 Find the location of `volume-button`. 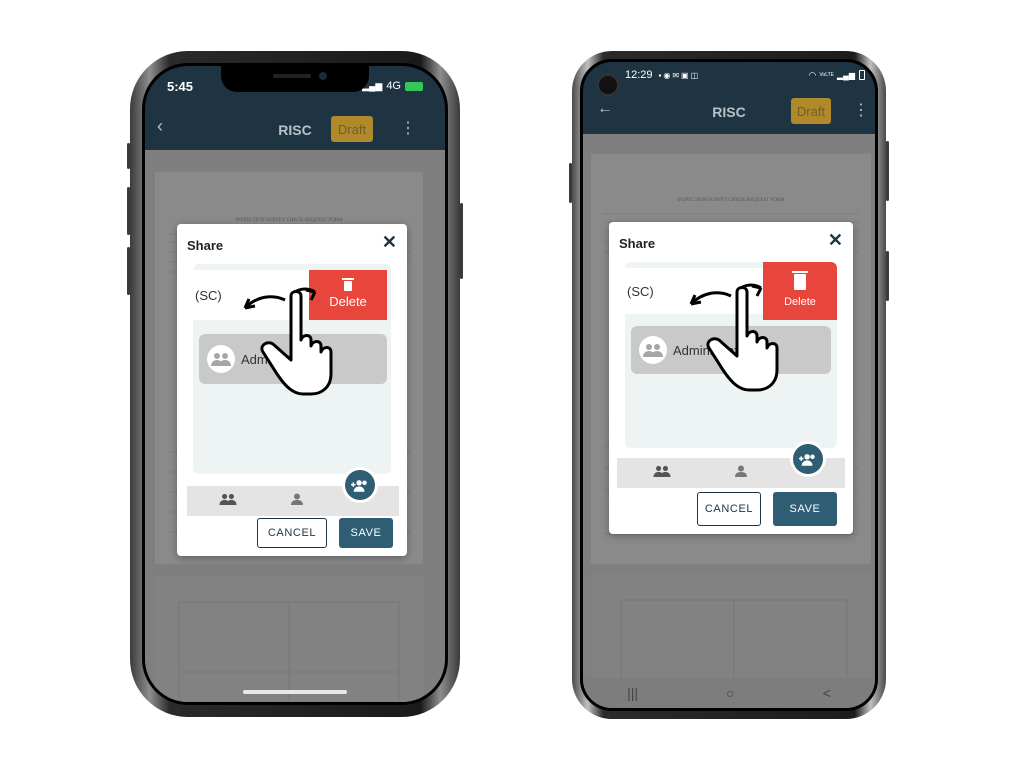

volume-button is located at coordinates (570, 183).